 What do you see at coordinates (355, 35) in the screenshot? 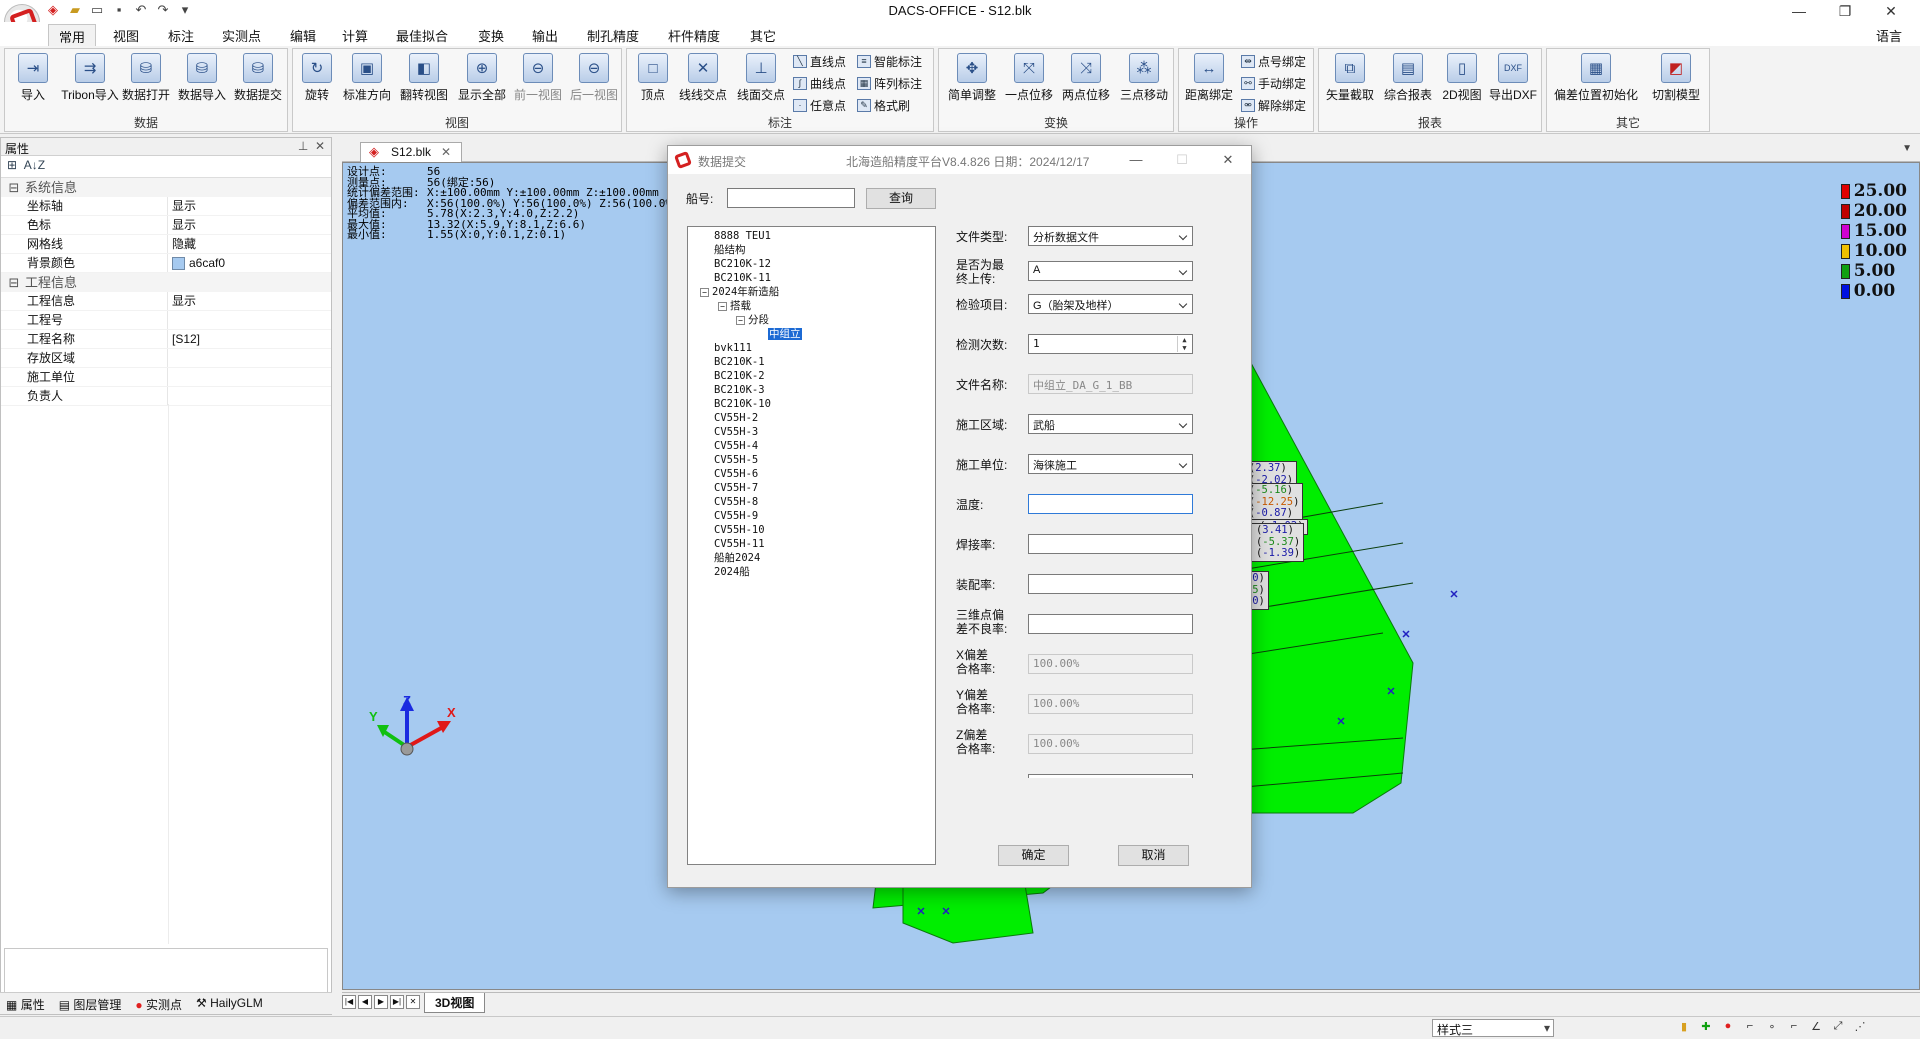
I see `tab-compute: 计算` at bounding box center [355, 35].